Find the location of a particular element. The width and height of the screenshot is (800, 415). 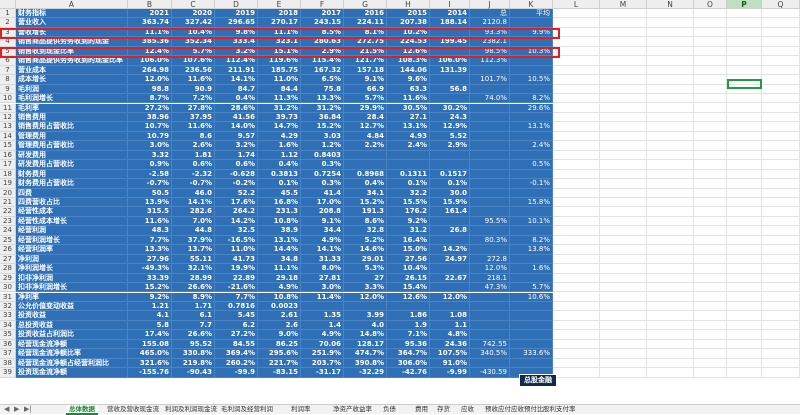

data-cell: 1.74 is located at coordinates (236, 155).